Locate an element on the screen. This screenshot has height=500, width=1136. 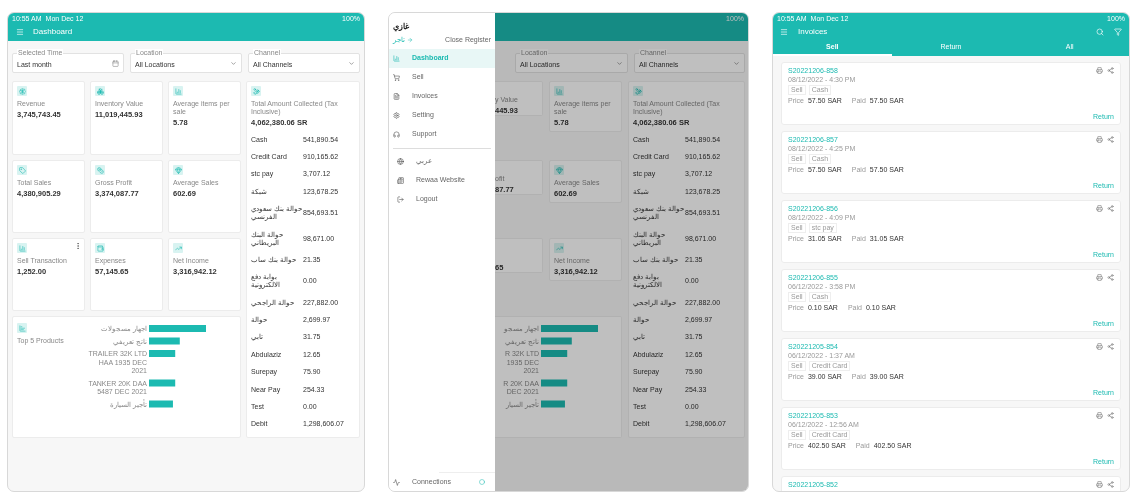
search-icon is located at coordinates (1100, 31).